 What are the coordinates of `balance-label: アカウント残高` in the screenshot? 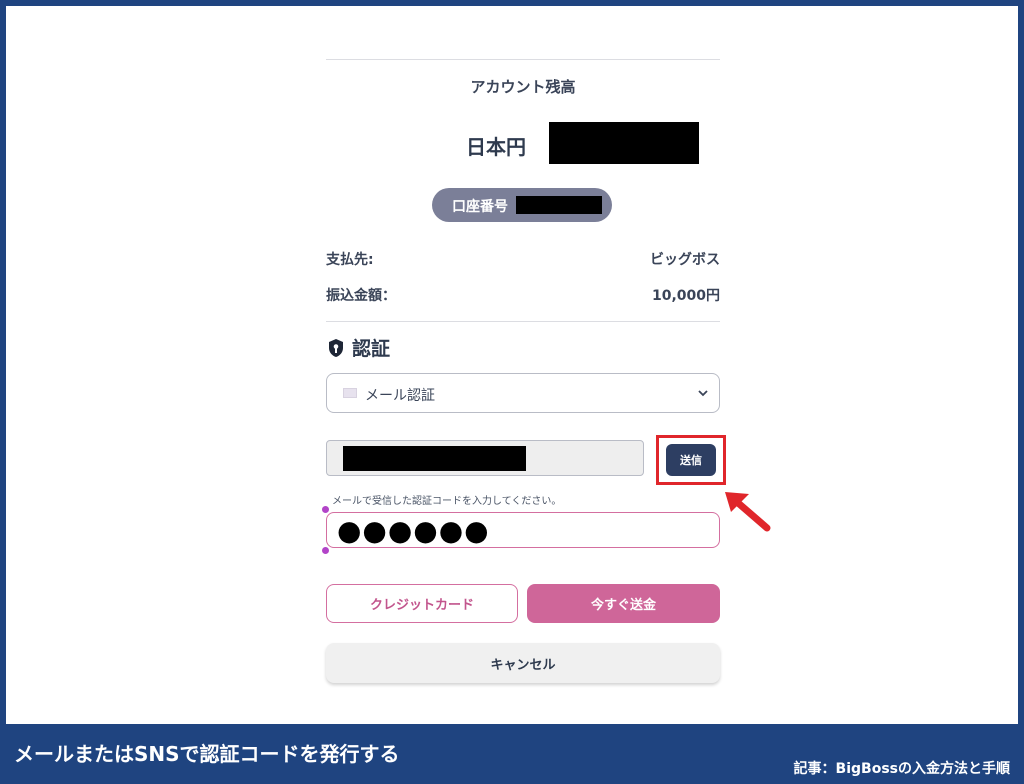 It's located at (523, 87).